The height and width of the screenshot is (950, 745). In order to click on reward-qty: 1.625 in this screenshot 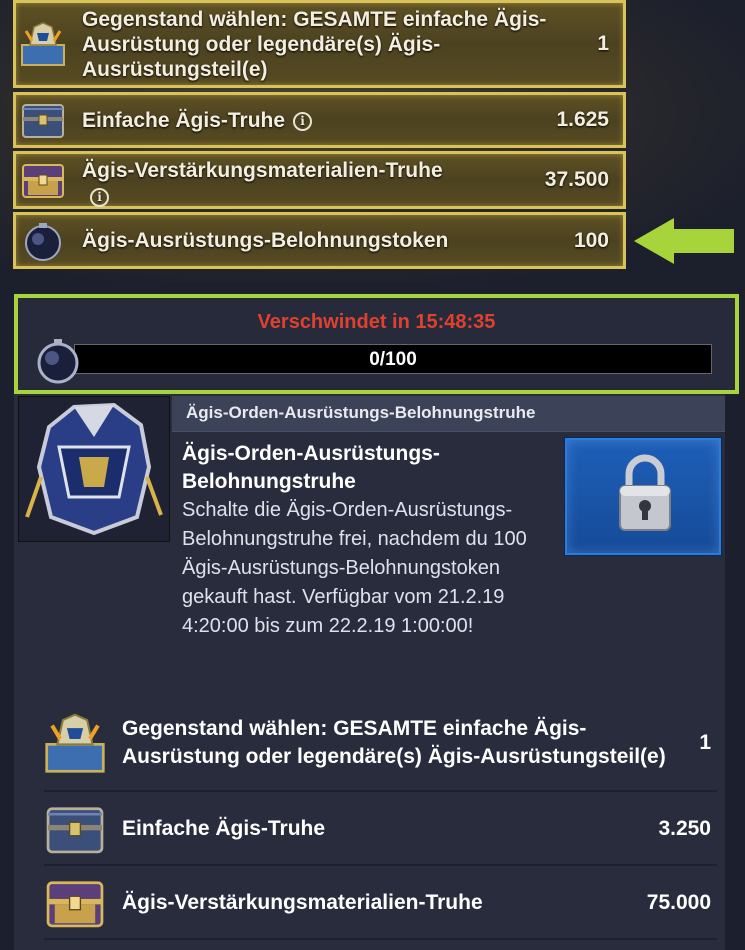, I will do `click(582, 119)`.